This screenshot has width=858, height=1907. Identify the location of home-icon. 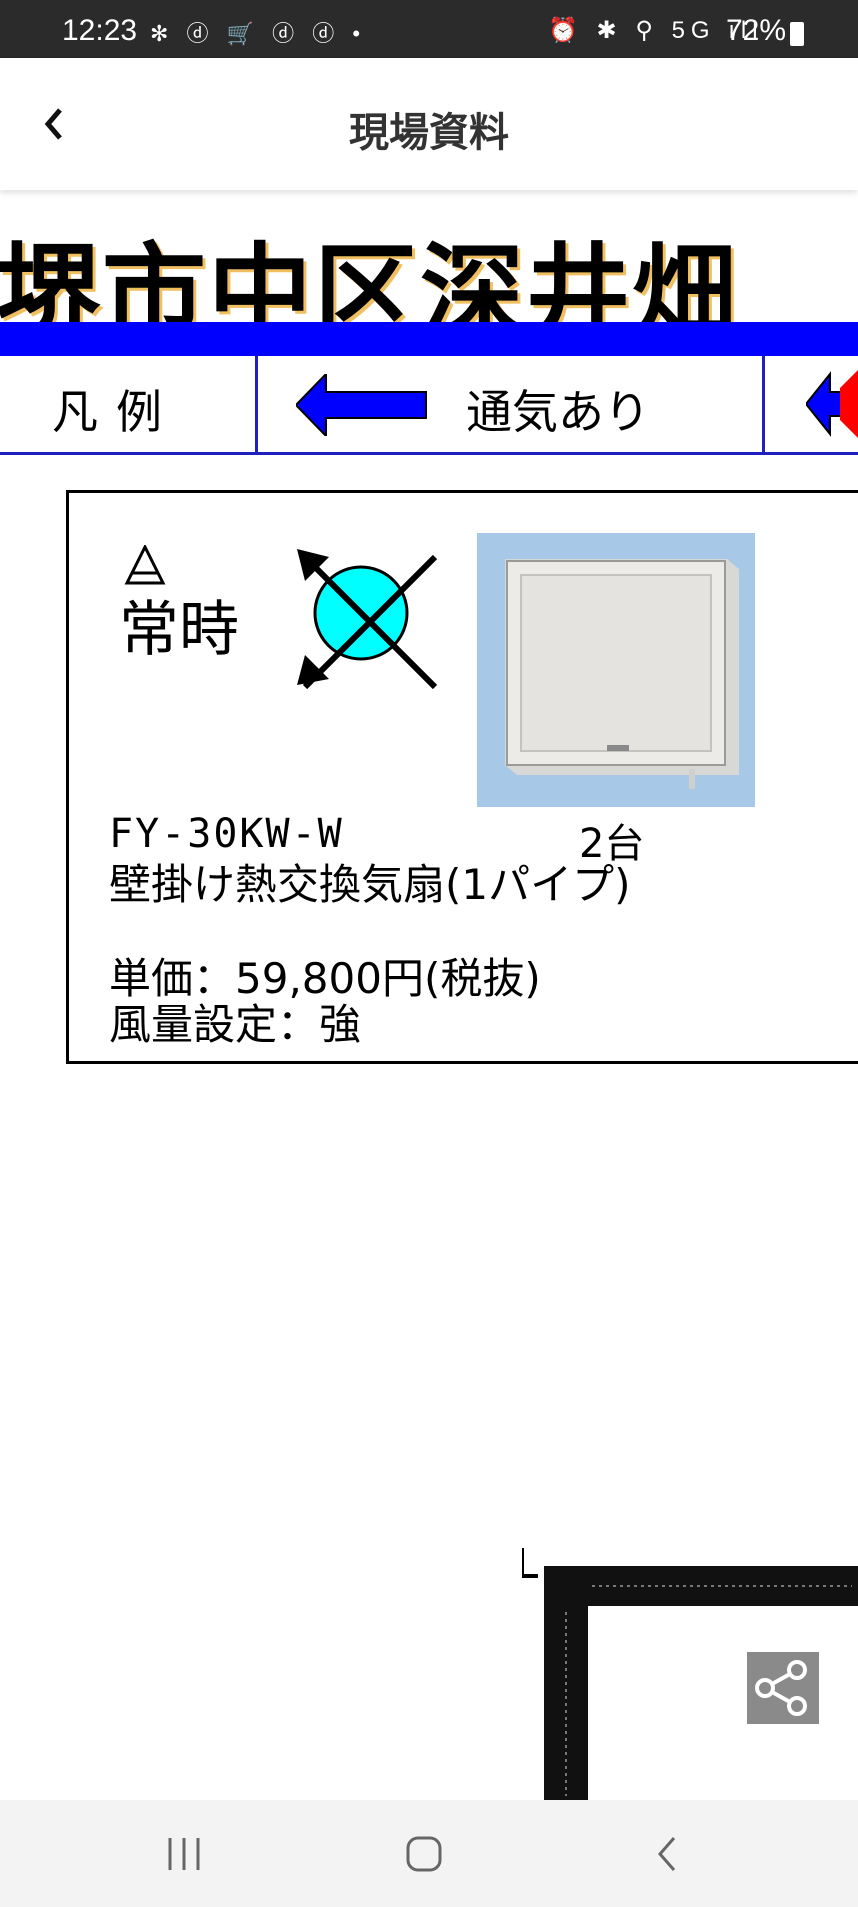
(424, 1854).